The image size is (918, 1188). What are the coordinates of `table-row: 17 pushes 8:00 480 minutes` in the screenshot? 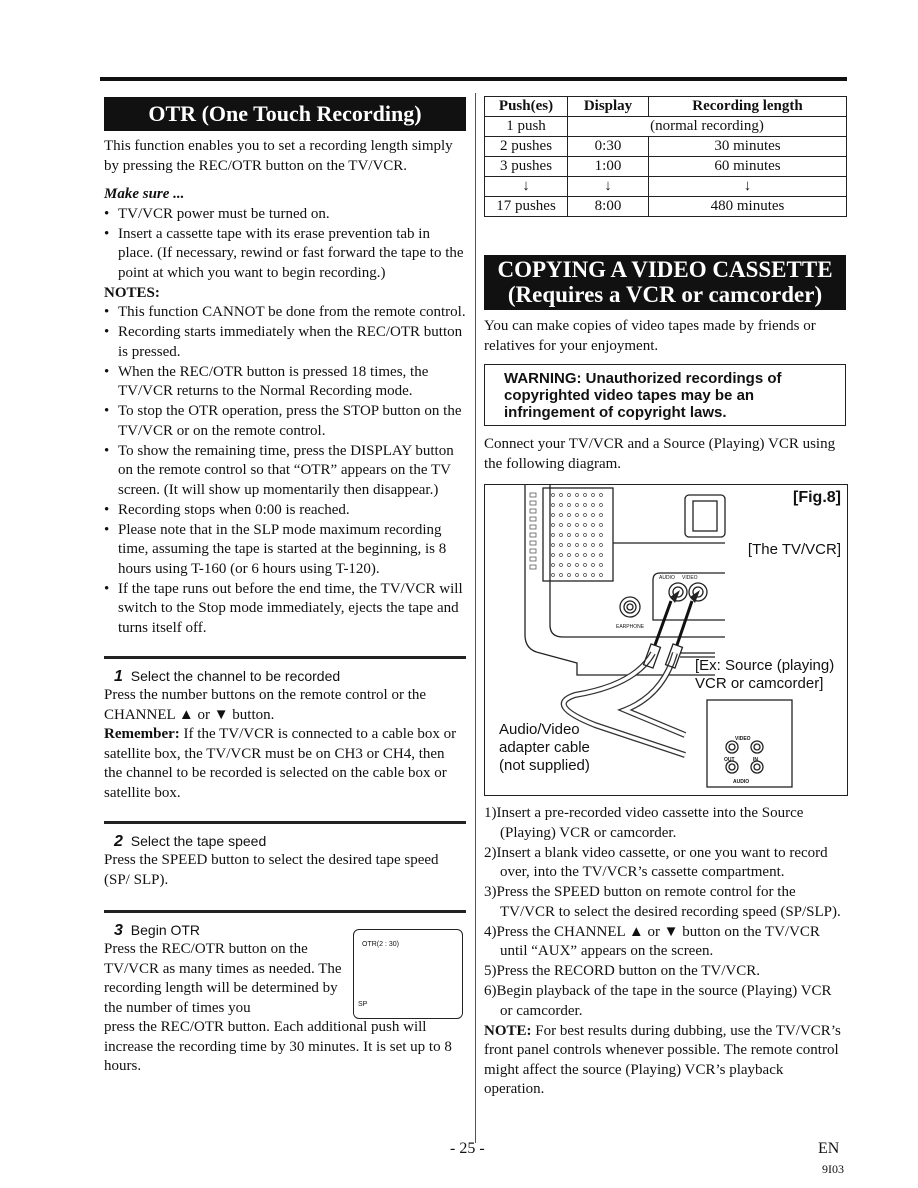 It's located at (665, 206).